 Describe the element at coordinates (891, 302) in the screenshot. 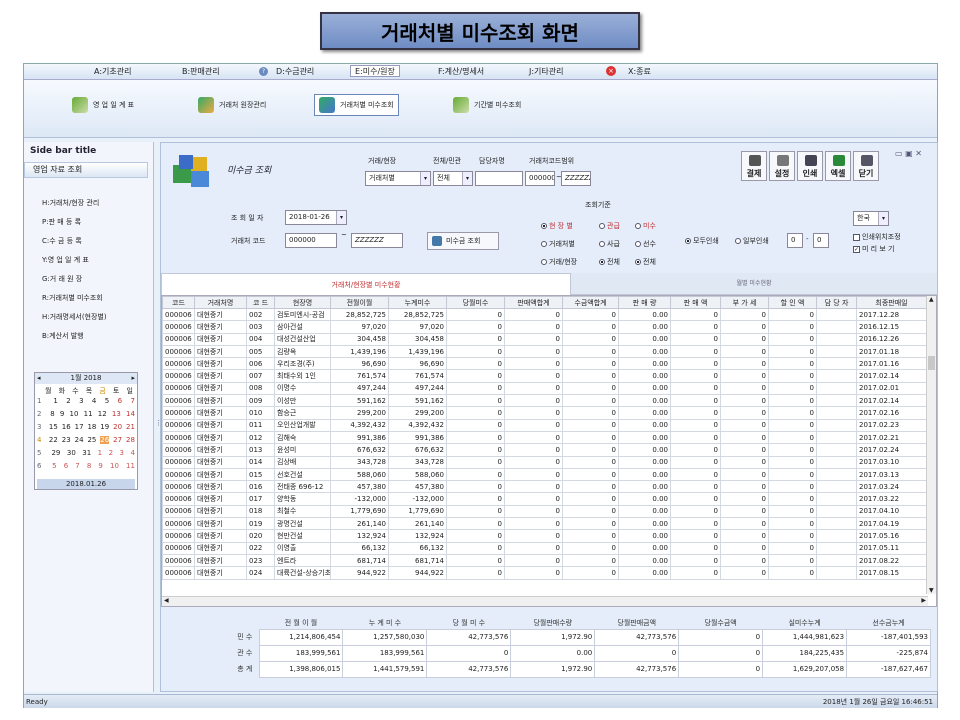

I see `column-header: 최종판매일` at that location.